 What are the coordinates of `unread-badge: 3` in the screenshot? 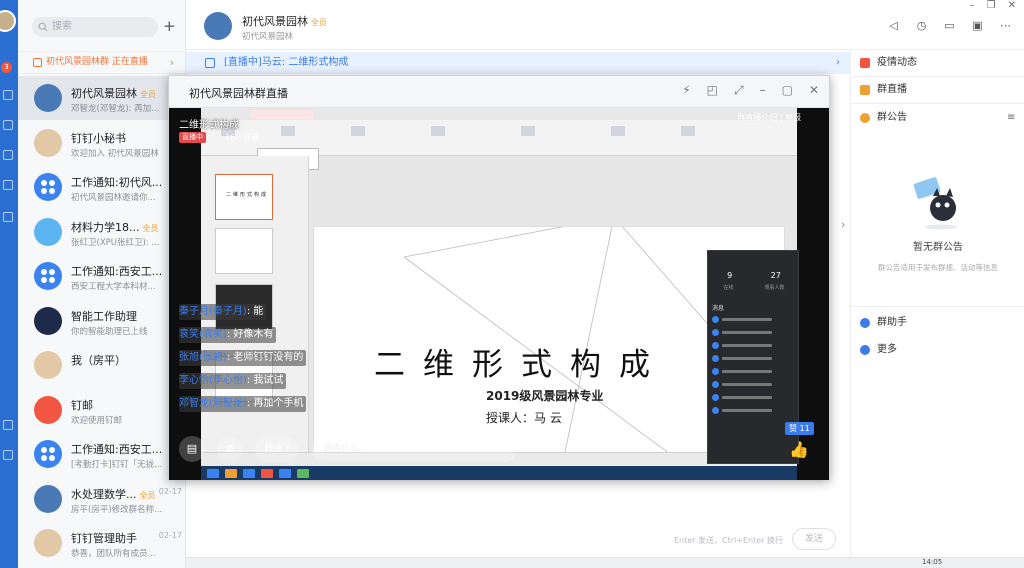 It's located at (6, 67).